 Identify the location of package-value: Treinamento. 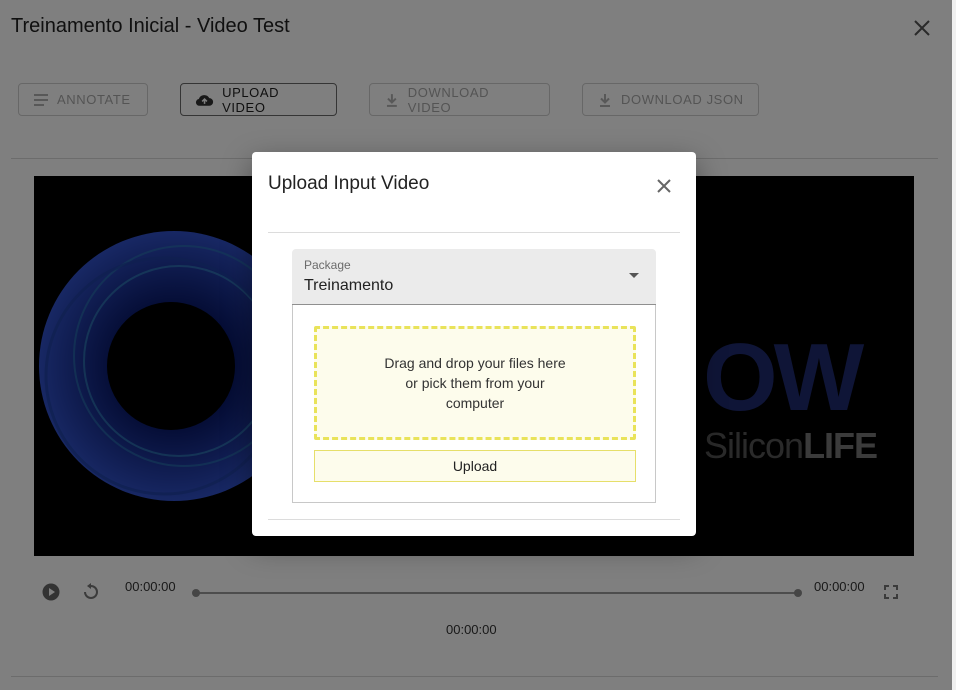
(349, 285).